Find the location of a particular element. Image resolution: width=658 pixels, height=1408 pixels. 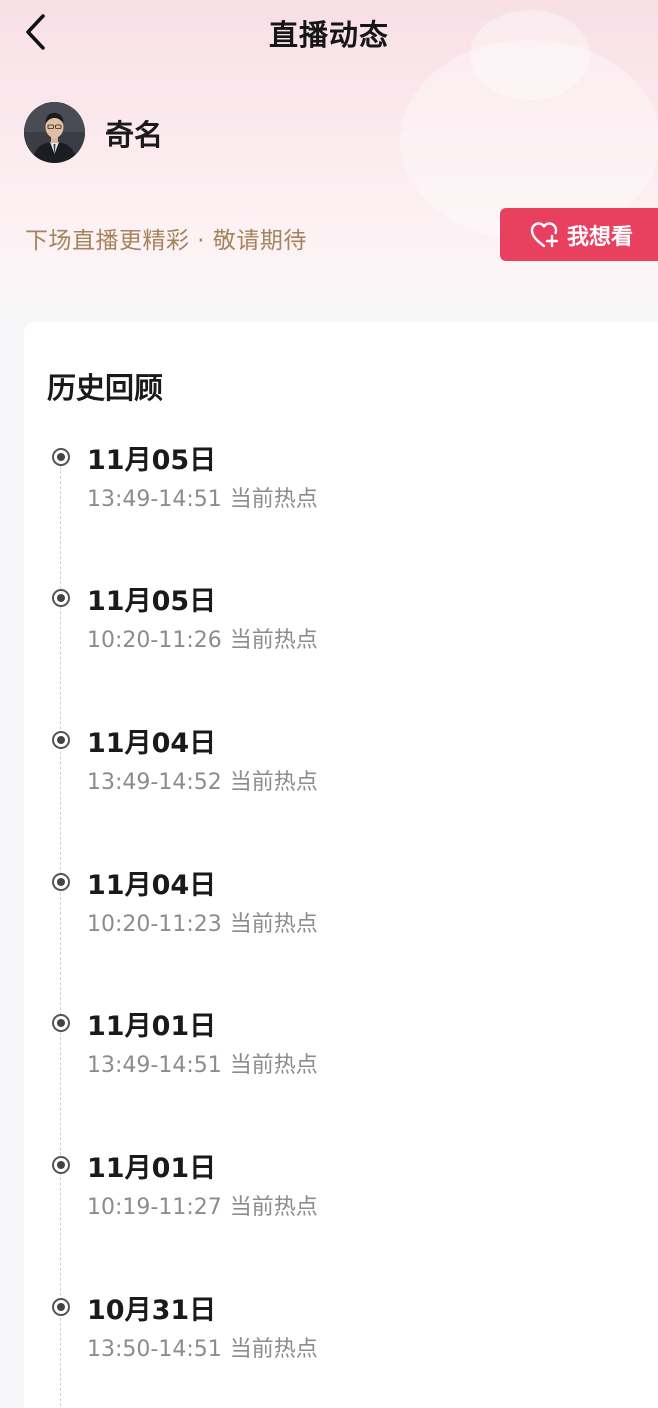

history-item-subtitle: 10:20-11:23 当前热点 is located at coordinates (202, 922).